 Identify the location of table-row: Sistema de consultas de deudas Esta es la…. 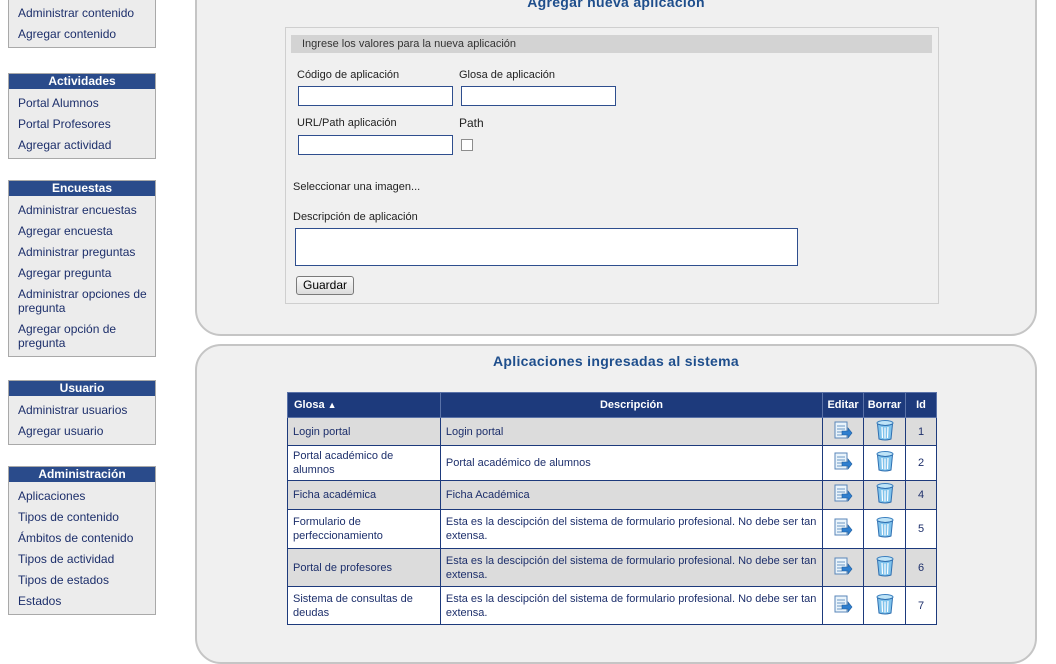
(612, 605).